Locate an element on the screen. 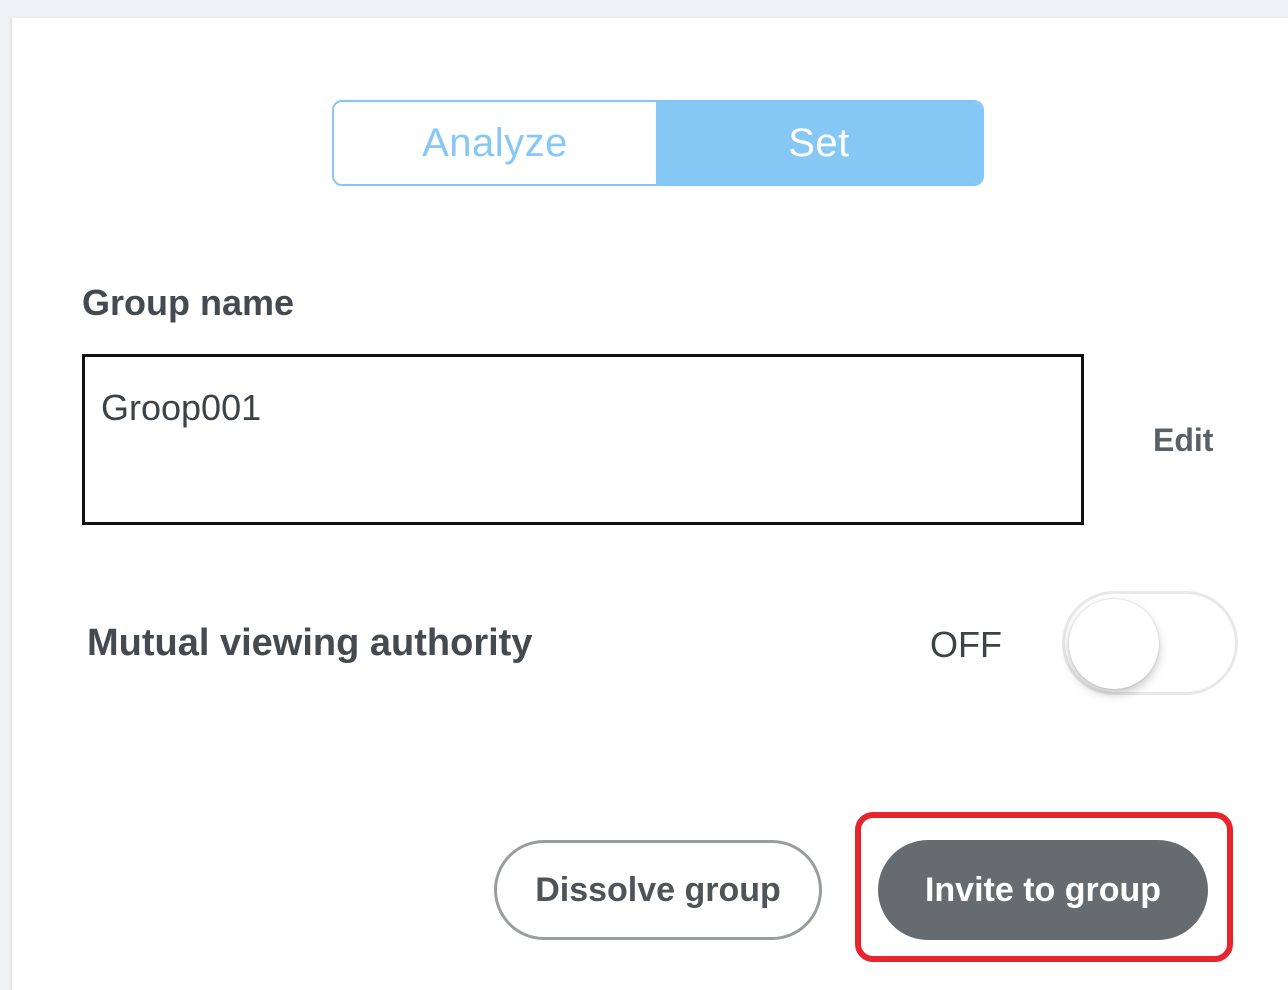 The image size is (1288, 990). tab-set: Set is located at coordinates (819, 143).